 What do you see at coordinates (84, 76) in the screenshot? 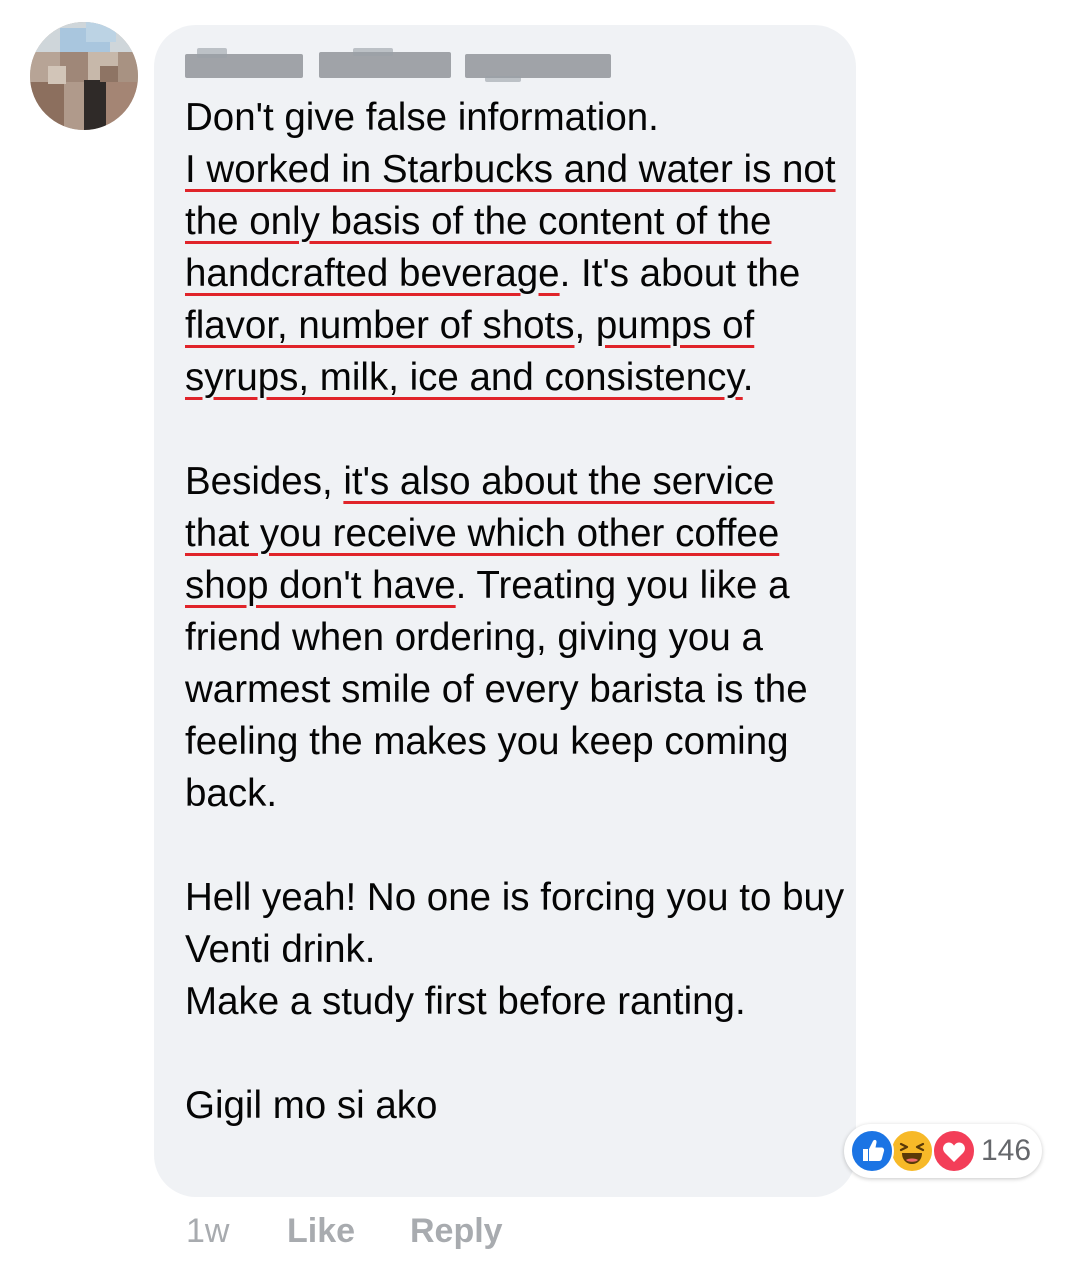
I see `avatar` at bounding box center [84, 76].